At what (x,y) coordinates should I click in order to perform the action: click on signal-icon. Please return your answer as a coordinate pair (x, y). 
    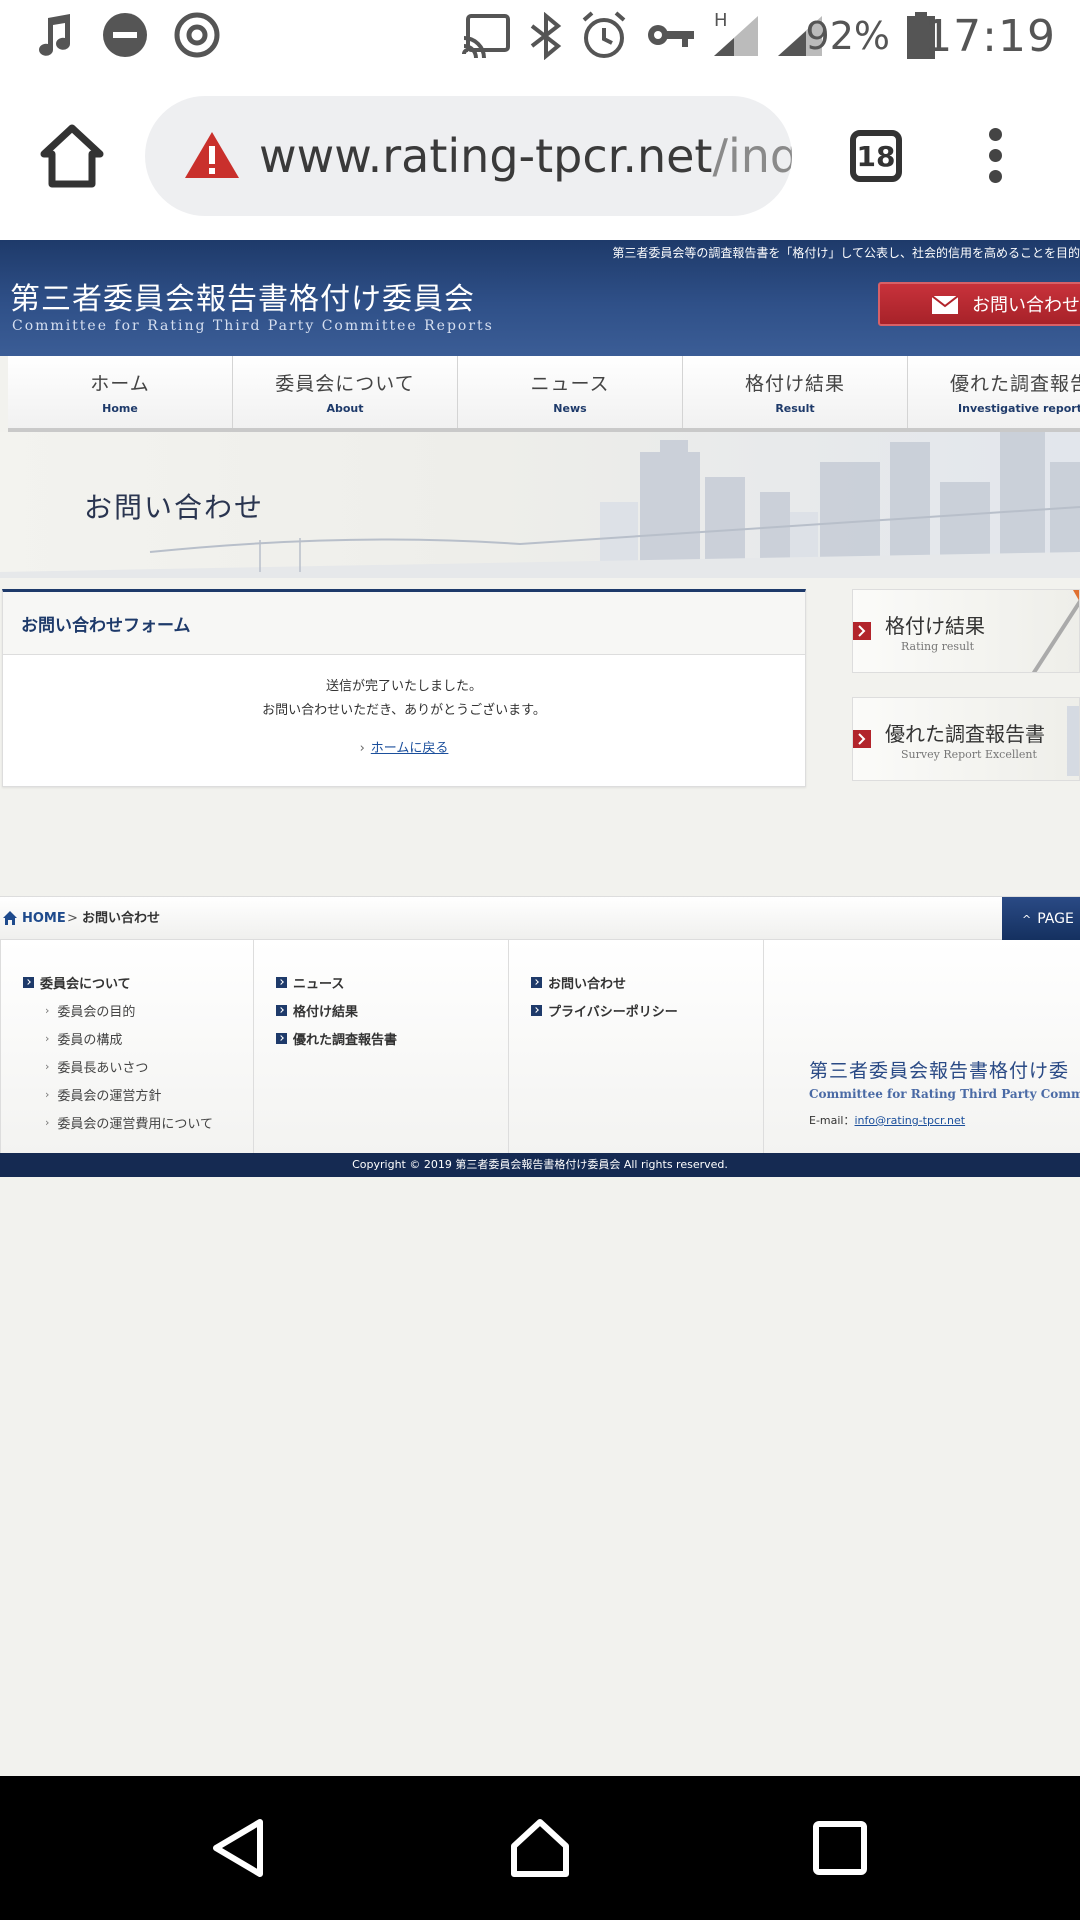
    Looking at the image, I should click on (736, 36).